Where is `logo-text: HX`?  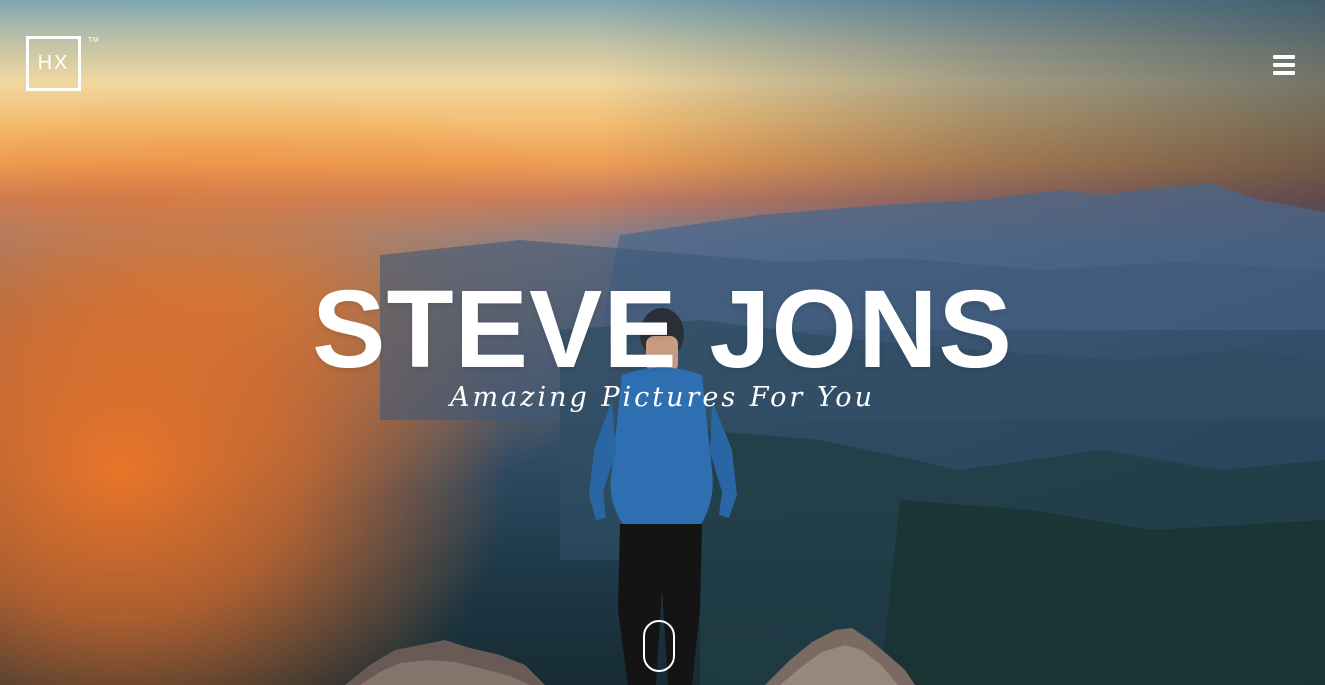 logo-text: HX is located at coordinates (53, 63).